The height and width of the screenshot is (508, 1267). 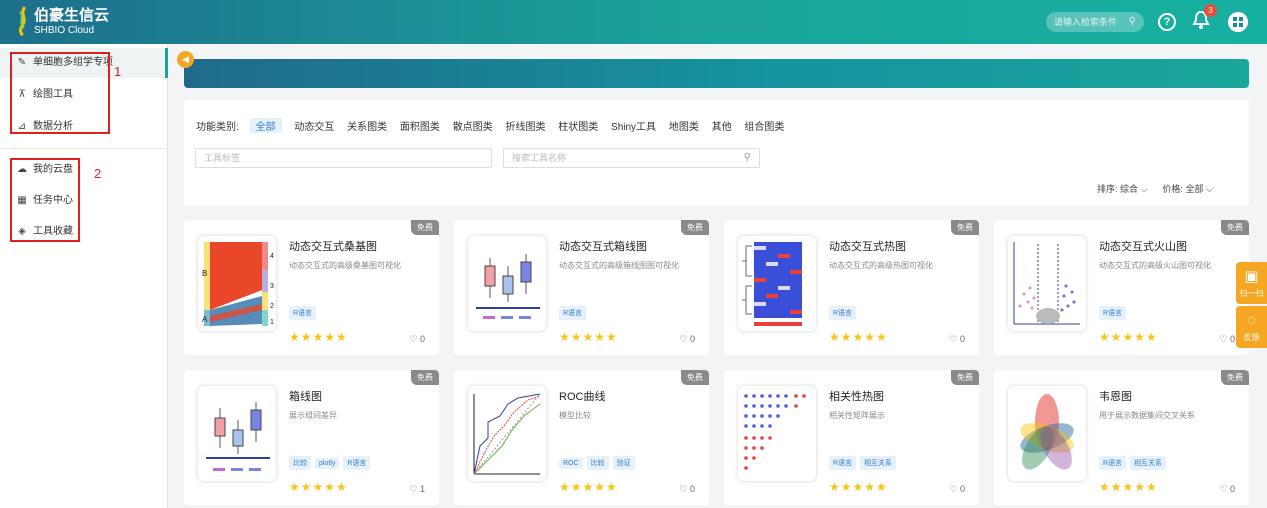 I want to click on tool-name-placeholder: 搜索工具名称, so click(x=539, y=158).